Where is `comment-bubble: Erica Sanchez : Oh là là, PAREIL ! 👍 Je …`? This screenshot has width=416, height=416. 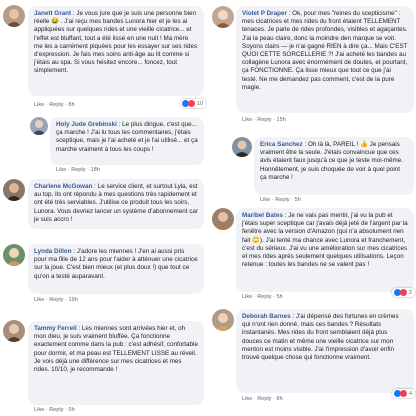 comment-bubble: Erica Sanchez : Oh là là, PAREIL ! 👍 Je … is located at coordinates (334, 166).